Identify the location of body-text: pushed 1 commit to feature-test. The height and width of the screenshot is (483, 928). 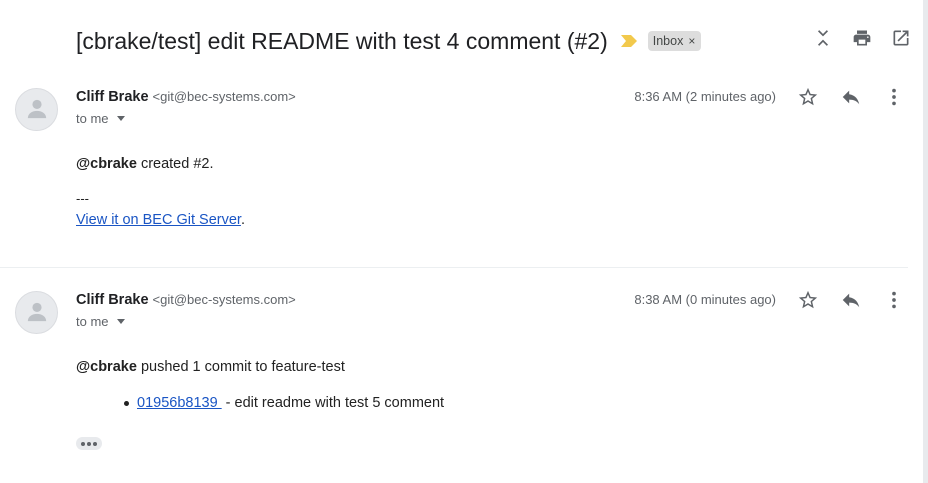
(242, 367).